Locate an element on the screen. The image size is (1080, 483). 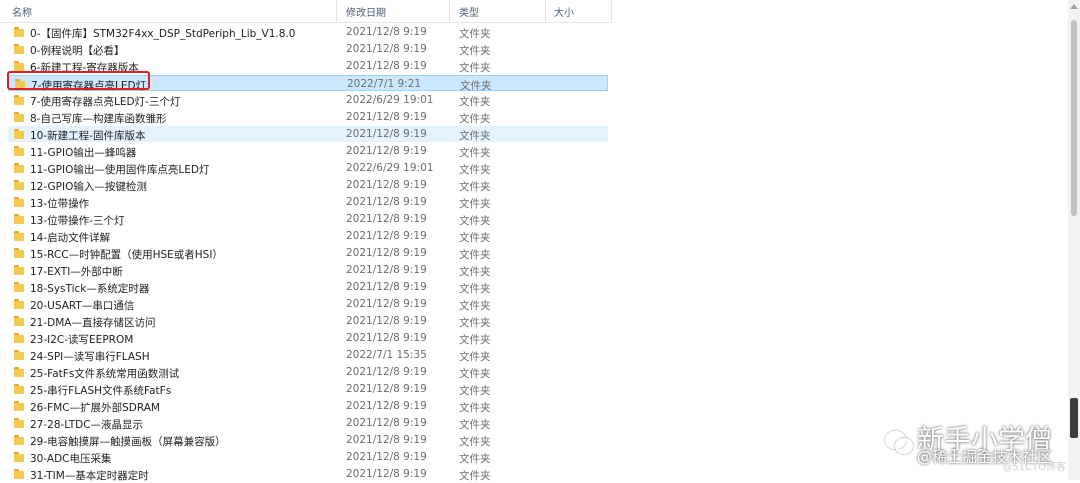
file-name: 13-位带操作 is located at coordinates (60, 204).